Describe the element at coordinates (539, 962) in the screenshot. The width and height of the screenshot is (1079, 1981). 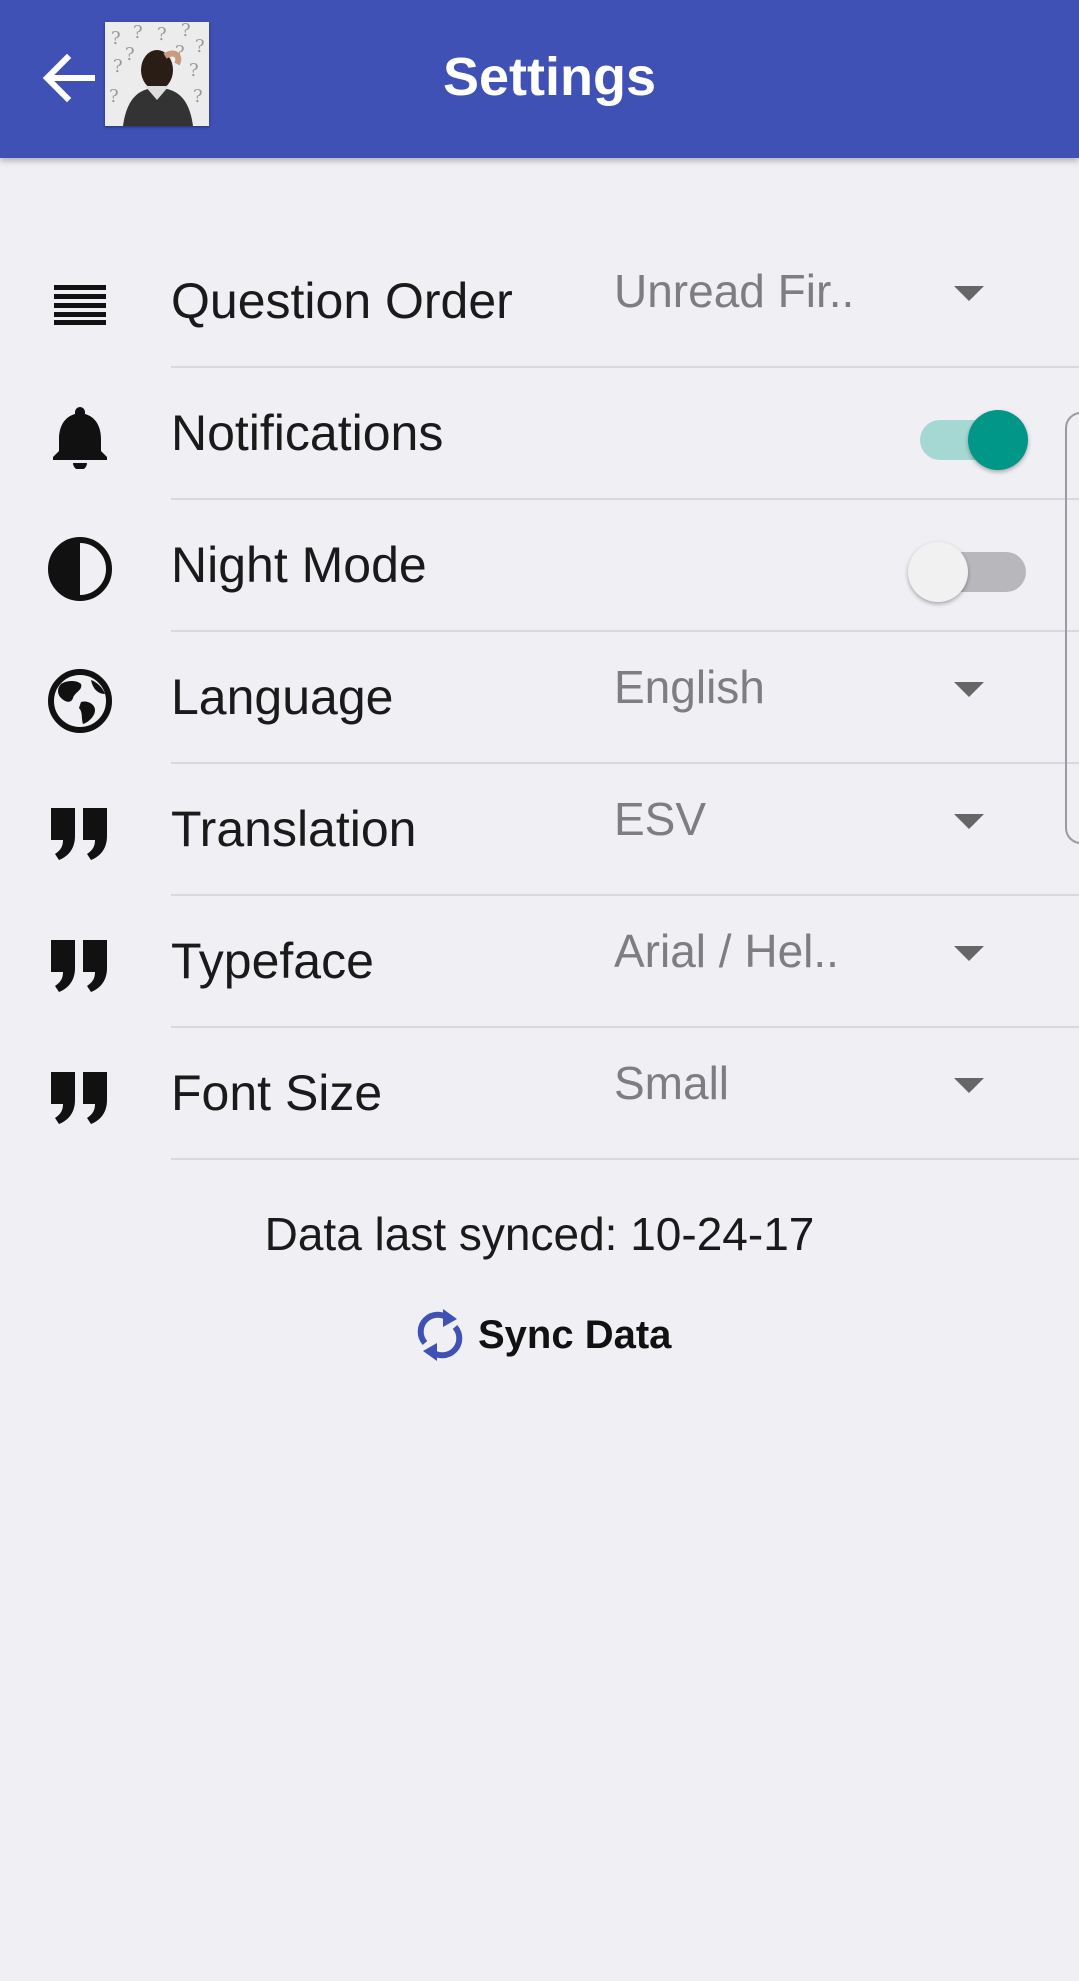
I see `setting-row-typeface: Typeface Arial / Hel..` at that location.